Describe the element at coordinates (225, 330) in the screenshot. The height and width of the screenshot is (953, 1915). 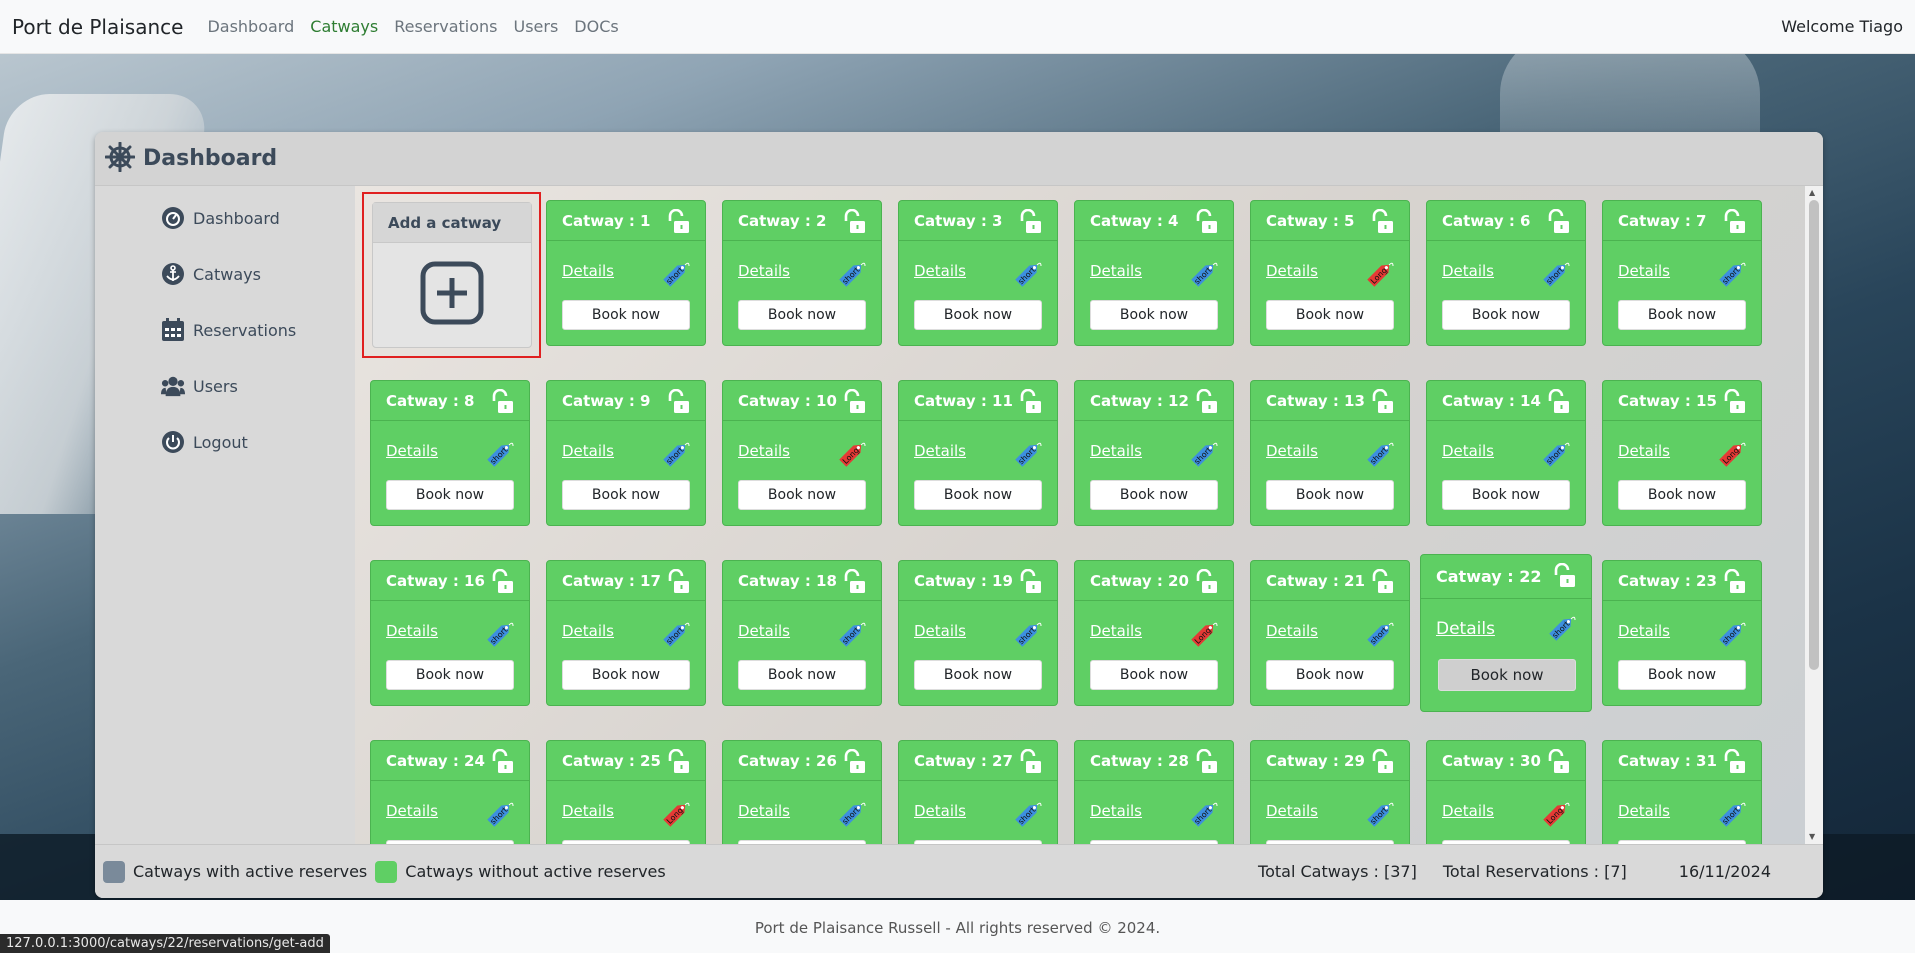
I see `sidebar-item-reservations: Reservations` at that location.